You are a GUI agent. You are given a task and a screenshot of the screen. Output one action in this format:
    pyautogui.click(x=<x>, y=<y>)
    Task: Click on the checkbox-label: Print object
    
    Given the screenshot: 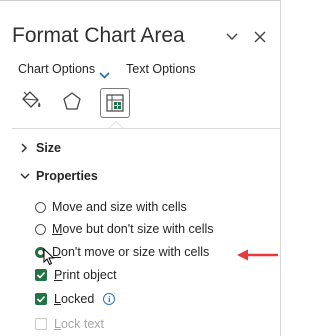 What is the action you would take?
    pyautogui.click(x=85, y=275)
    